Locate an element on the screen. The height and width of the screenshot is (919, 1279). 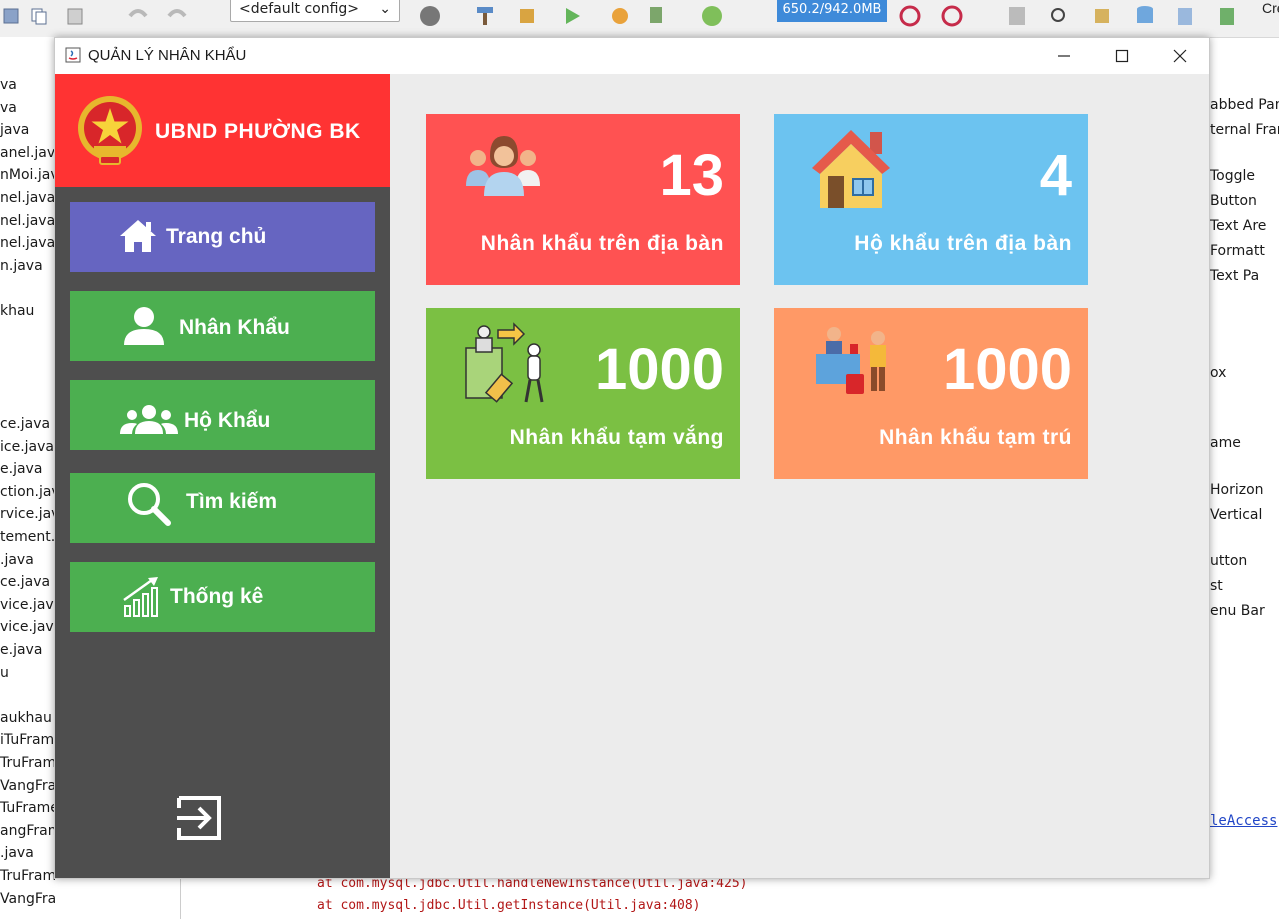
close-button is located at coordinates (1180, 56).